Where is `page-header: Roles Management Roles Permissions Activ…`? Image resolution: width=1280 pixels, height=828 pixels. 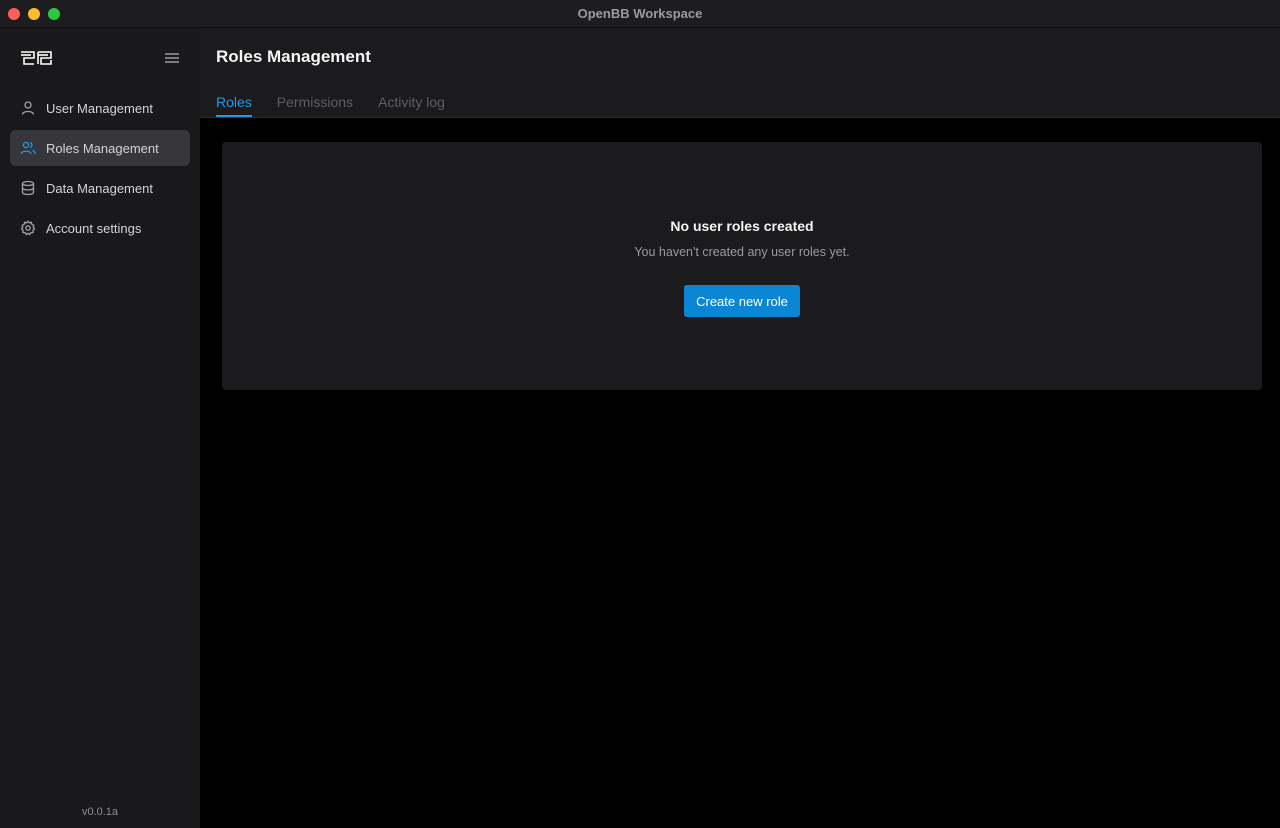
page-header: Roles Management Roles Permissions Activ… is located at coordinates (740, 73).